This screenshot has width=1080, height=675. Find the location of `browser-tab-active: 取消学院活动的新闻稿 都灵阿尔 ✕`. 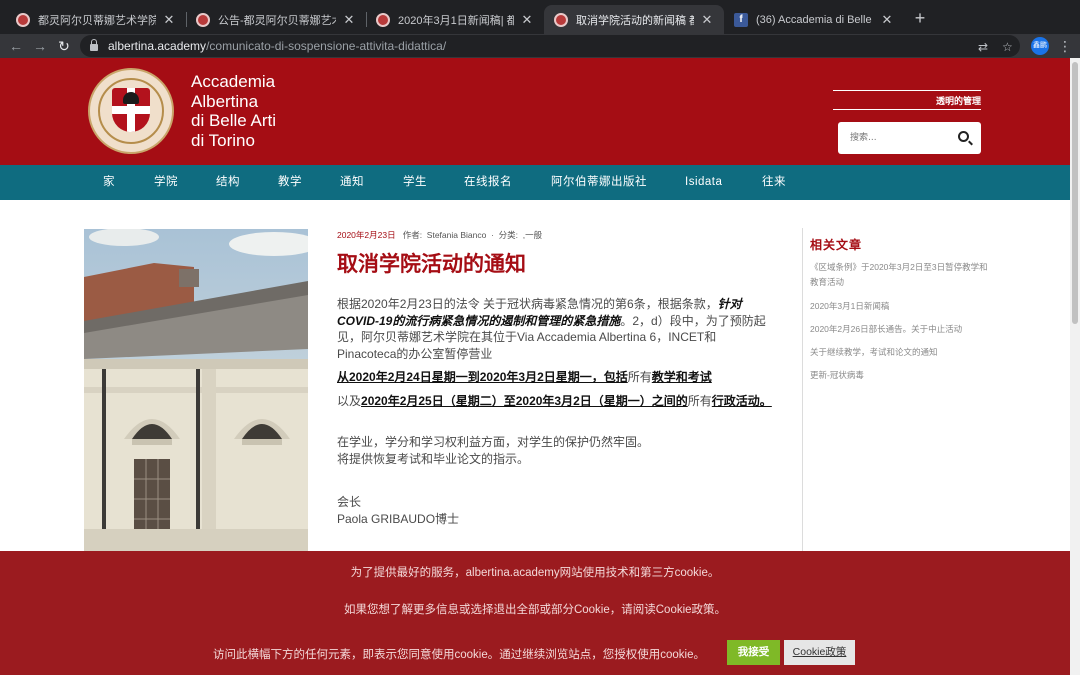

browser-tab-active: 取消学院活动的新闻稿 都灵阿尔 ✕ is located at coordinates (634, 19).